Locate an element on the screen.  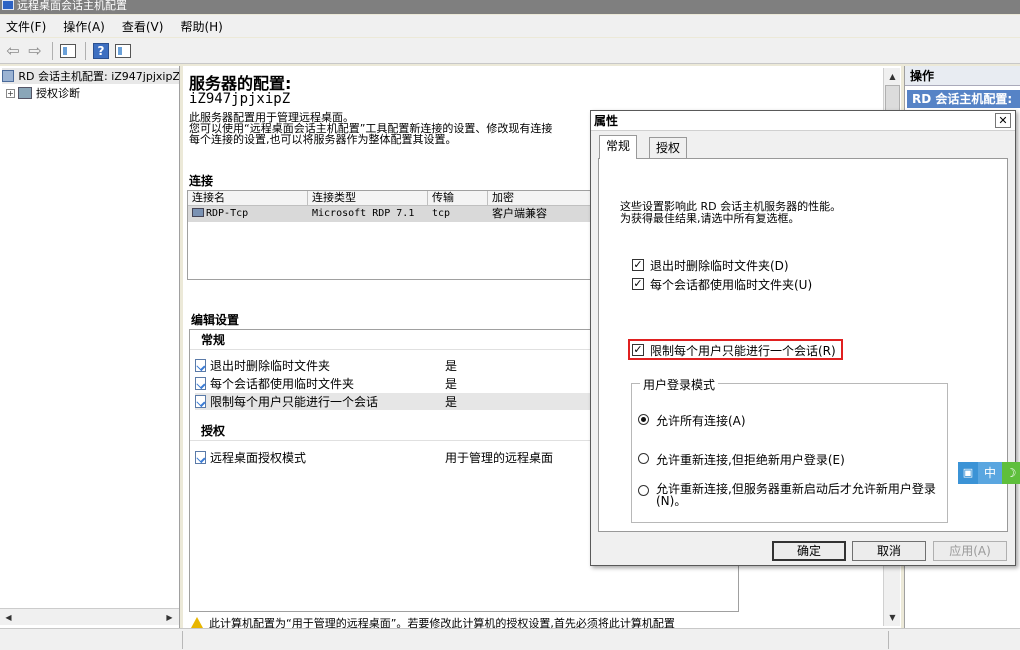
ime-mode: 中 is located at coordinates (990, 473).